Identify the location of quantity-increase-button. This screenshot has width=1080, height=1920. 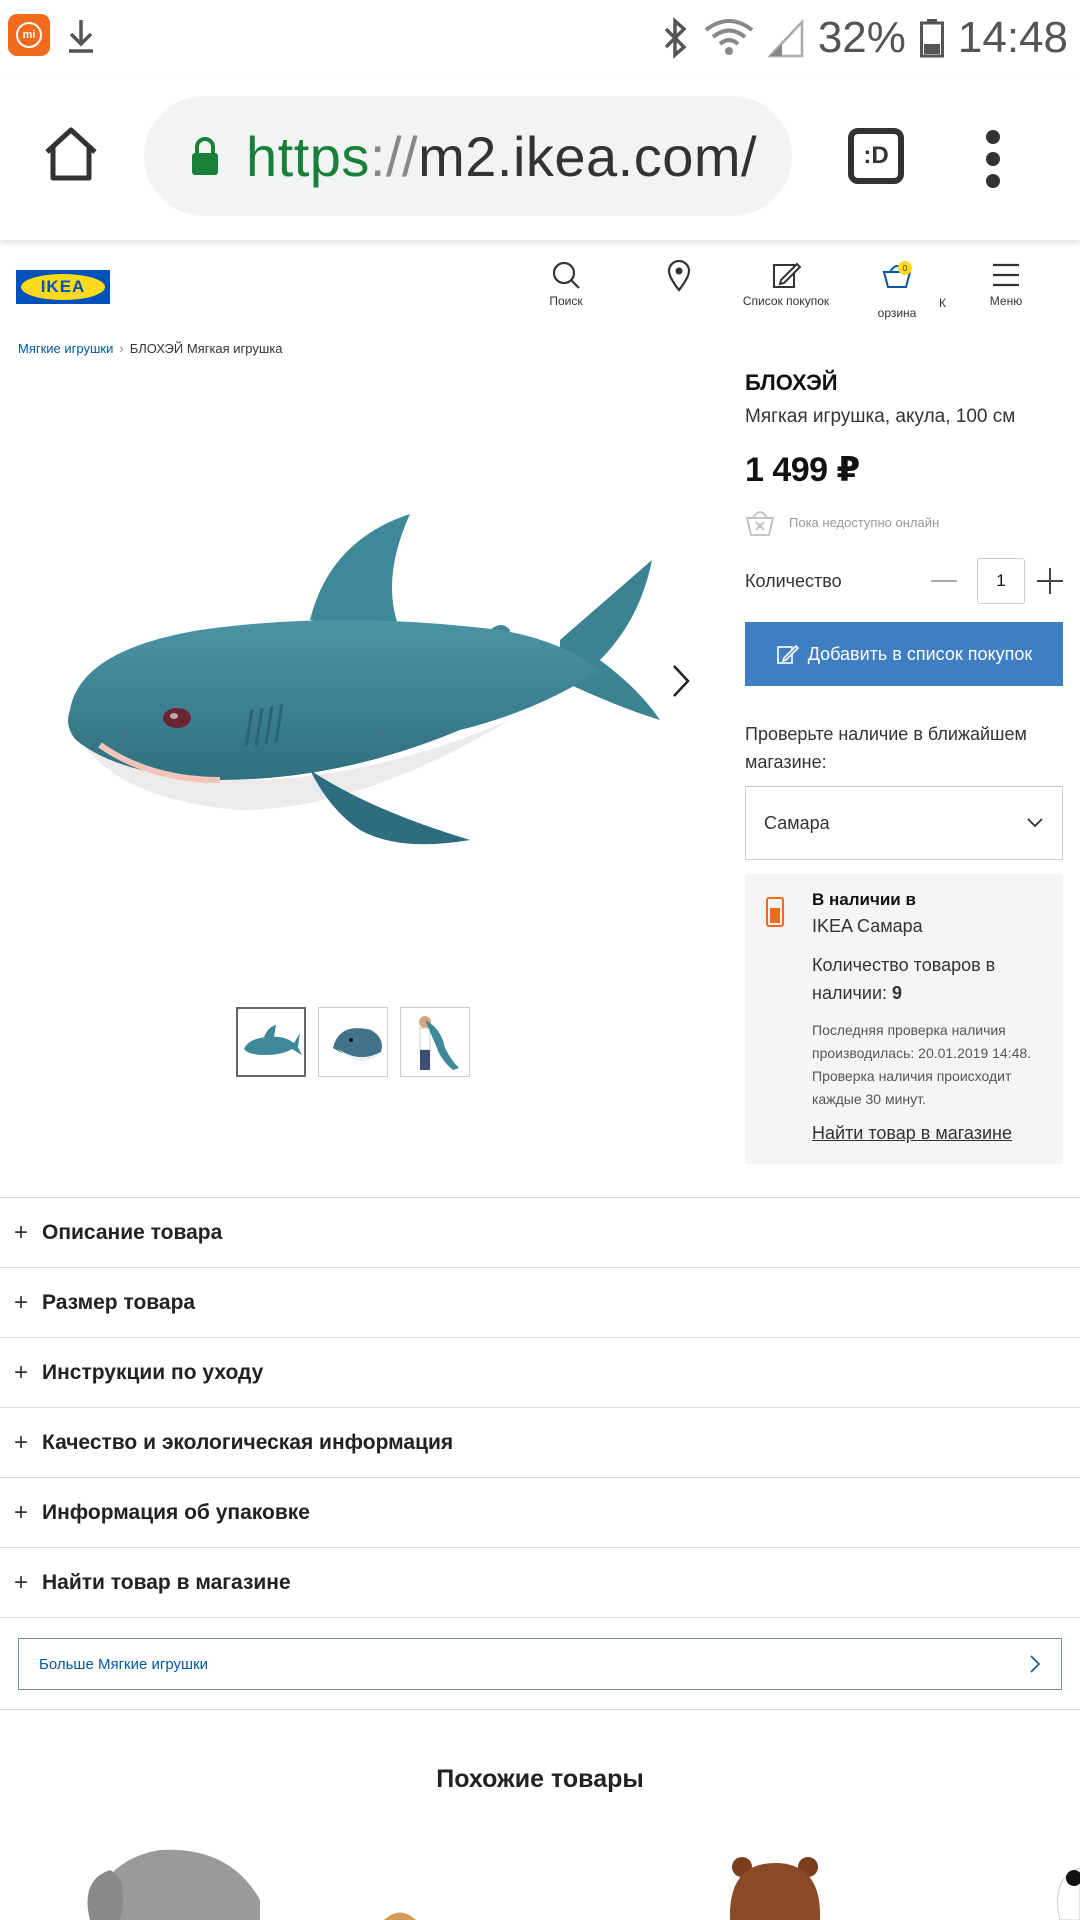
(1050, 581).